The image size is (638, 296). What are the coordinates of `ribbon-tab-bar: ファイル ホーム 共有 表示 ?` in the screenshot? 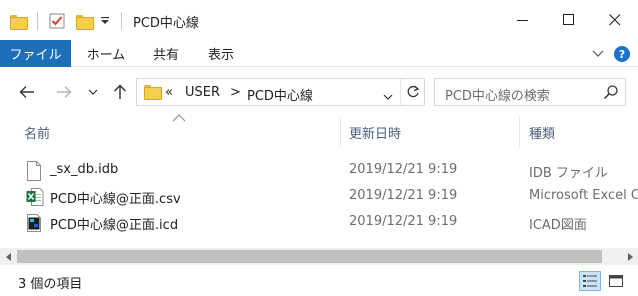 It's located at (319, 53).